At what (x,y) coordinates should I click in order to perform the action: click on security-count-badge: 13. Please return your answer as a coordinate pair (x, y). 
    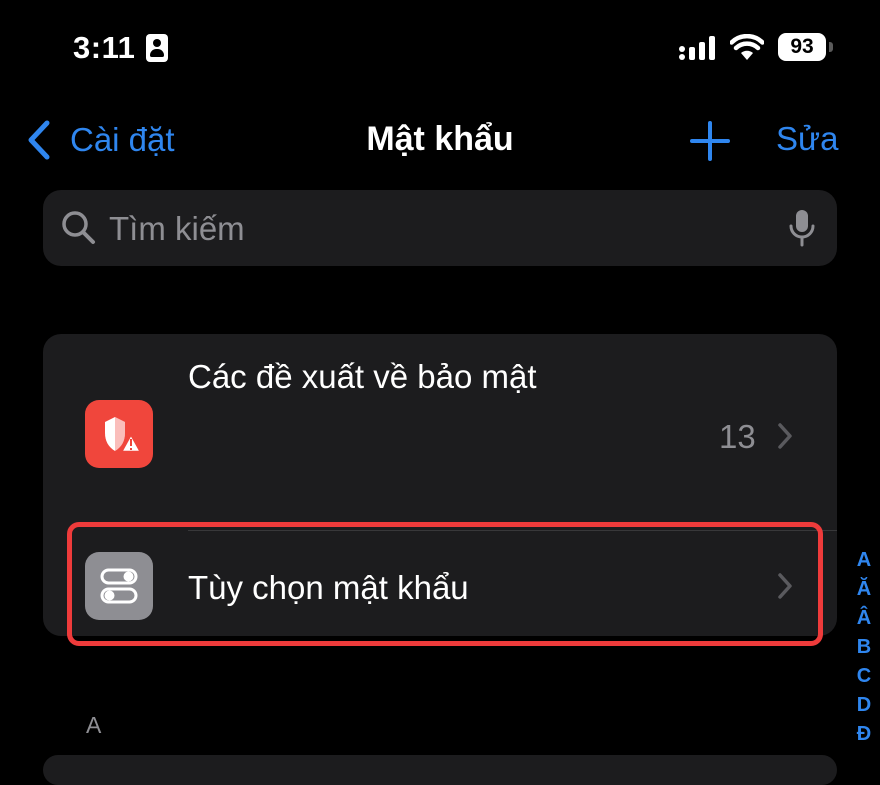
    Looking at the image, I should click on (737, 436).